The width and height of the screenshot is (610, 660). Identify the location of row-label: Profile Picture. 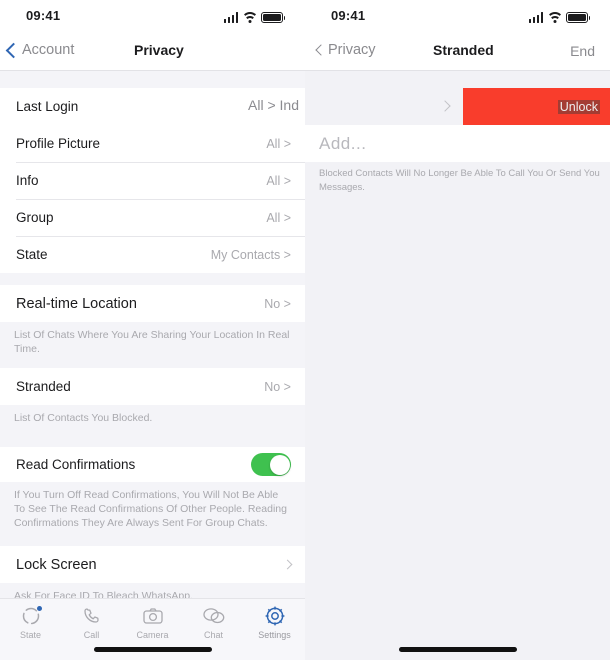
(58, 143).